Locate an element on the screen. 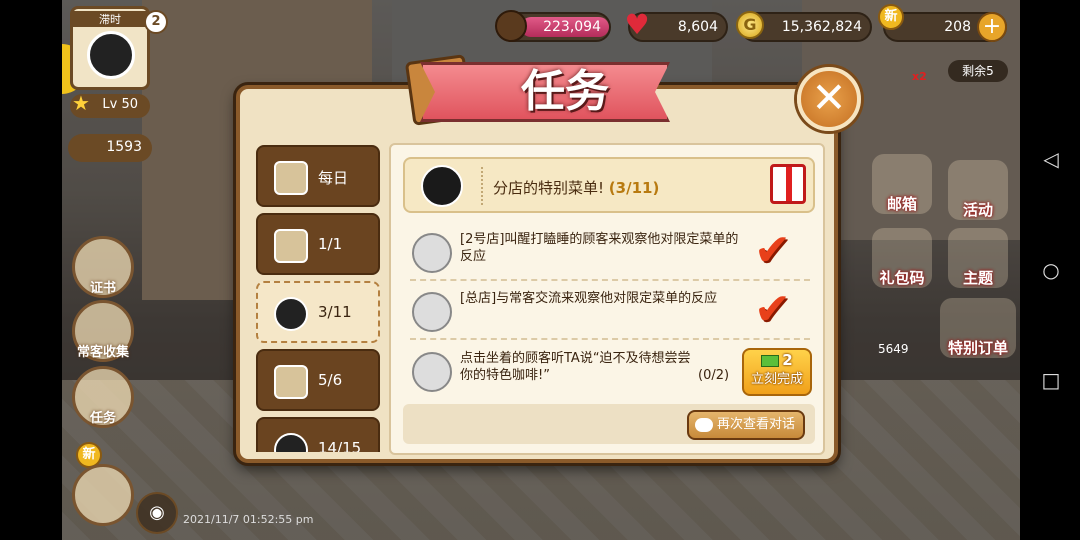 The height and width of the screenshot is (540, 1080). tasks-button: 任务 is located at coordinates (103, 397).